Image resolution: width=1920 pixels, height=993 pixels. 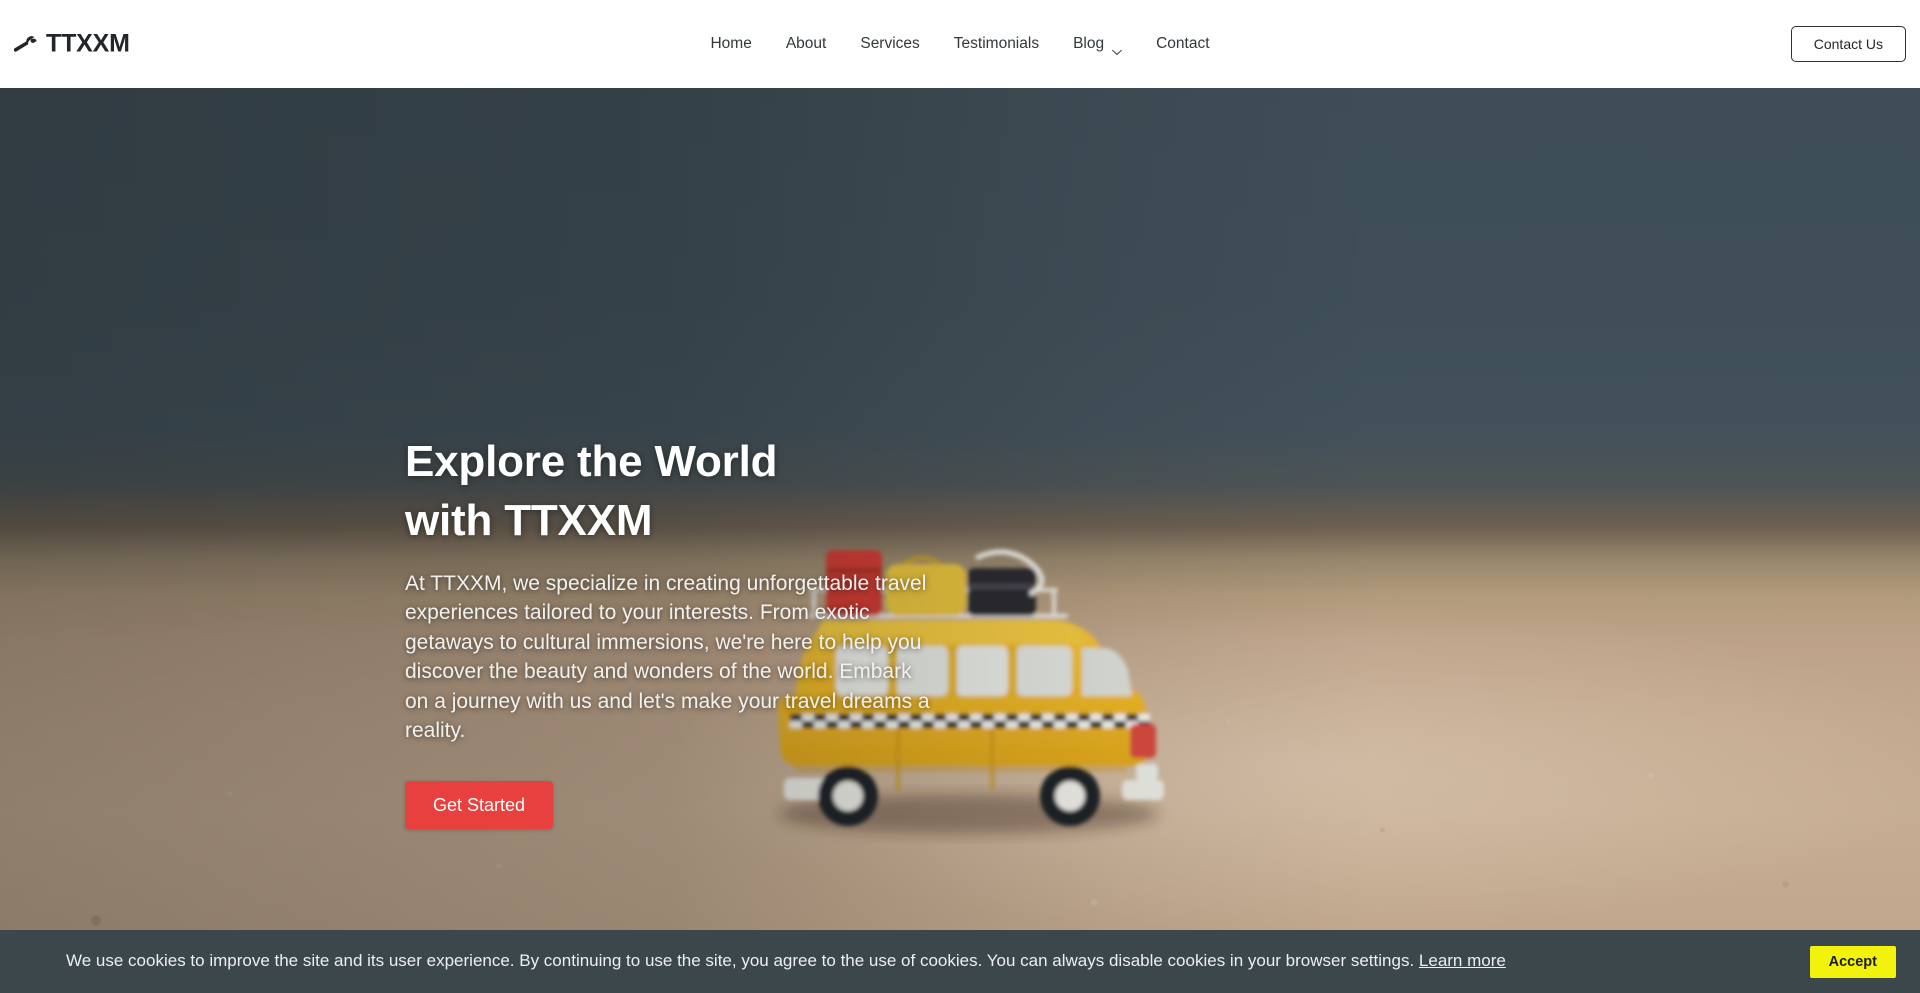 I want to click on brand-name: TTXXM, so click(x=88, y=43).